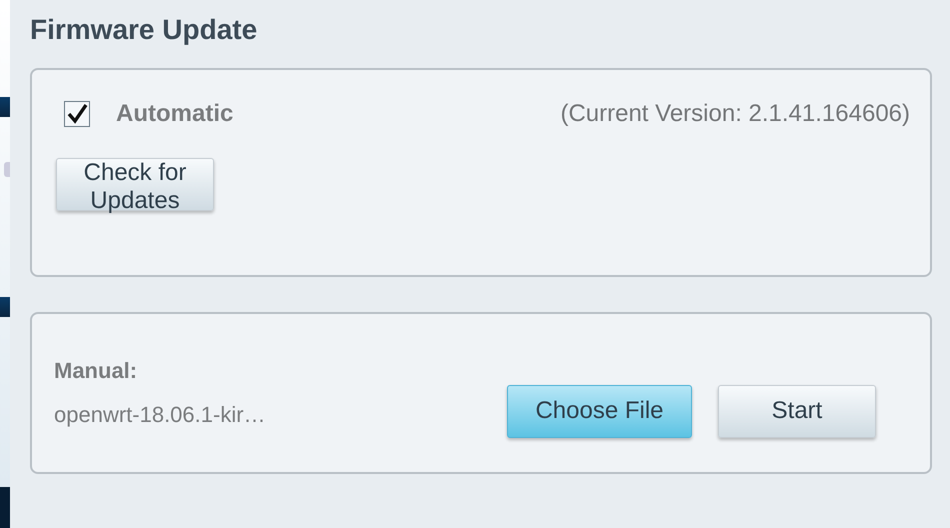 The image size is (950, 528). What do you see at coordinates (735, 114) in the screenshot?
I see `version-text: (Current Version: 2.1.41.164606)` at bounding box center [735, 114].